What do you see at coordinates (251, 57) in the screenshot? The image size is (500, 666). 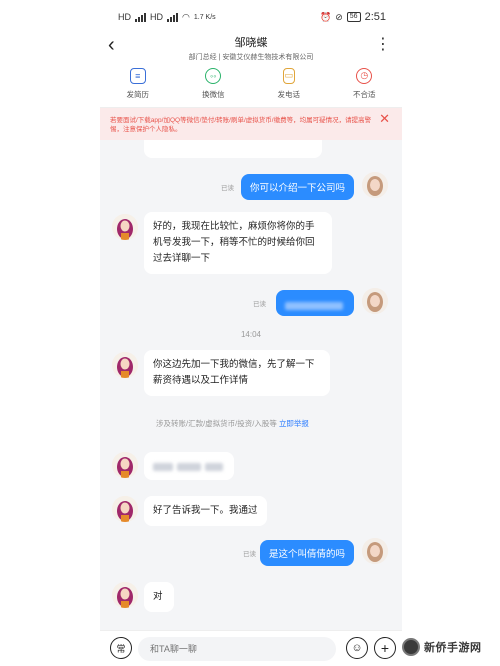 I see `contact-company: 部门总经 | 安徽艾仪赫生物技术有限公司` at bounding box center [251, 57].